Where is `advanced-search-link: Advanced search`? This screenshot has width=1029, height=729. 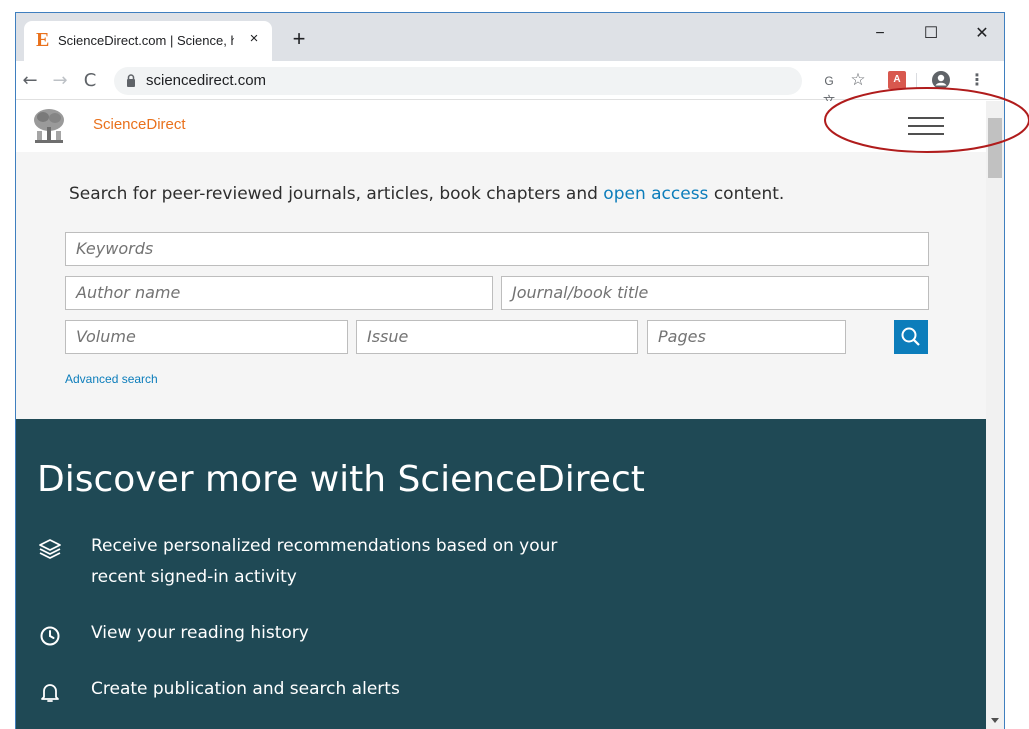 advanced-search-link: Advanced search is located at coordinates (111, 379).